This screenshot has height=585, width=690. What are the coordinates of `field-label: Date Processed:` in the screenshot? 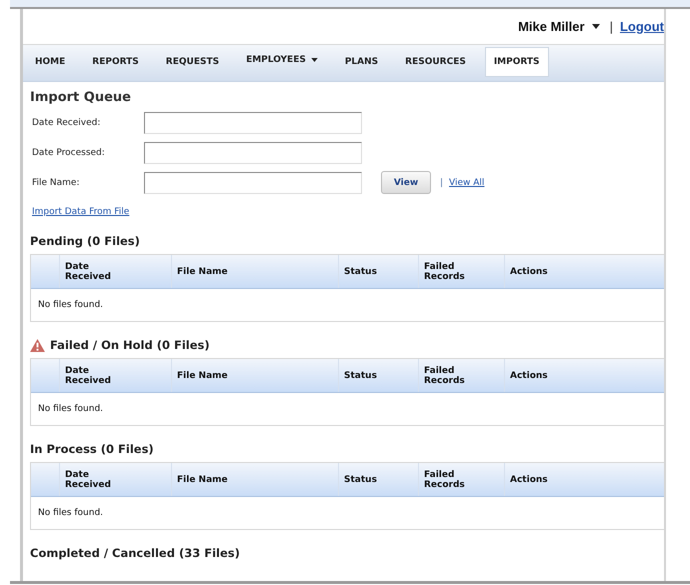 It's located at (69, 153).